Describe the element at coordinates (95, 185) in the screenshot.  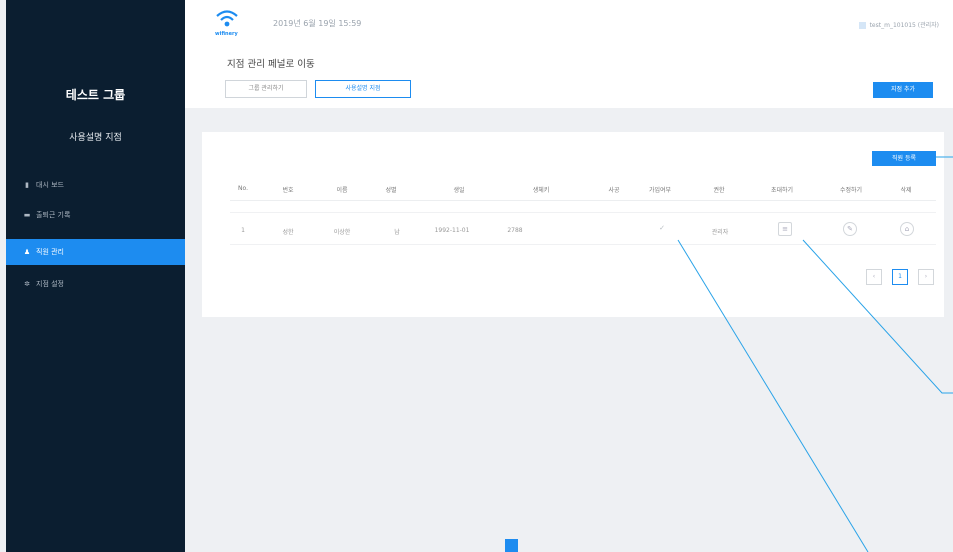
I see `sidebar-item-dashboard: ▮ 대시 보드` at that location.